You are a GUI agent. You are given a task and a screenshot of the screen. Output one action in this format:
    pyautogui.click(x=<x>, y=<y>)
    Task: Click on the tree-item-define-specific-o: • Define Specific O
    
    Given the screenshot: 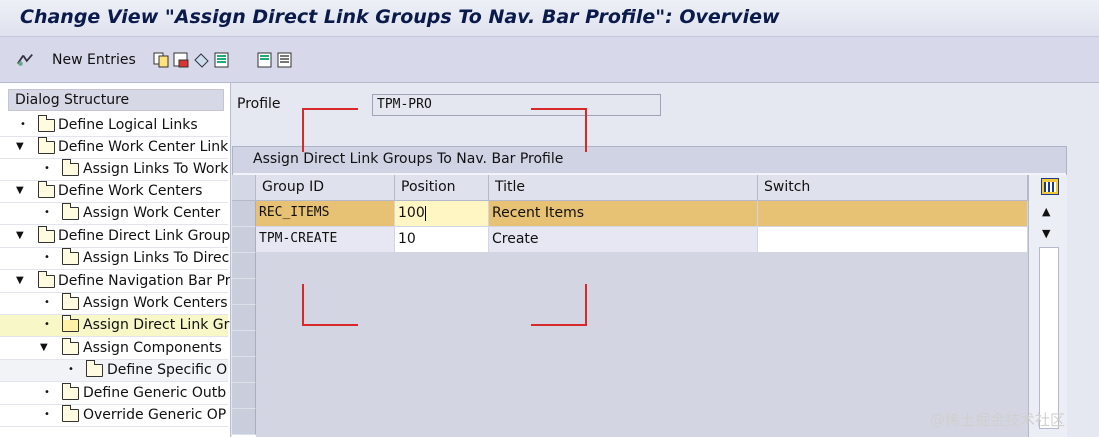 What is the action you would take?
    pyautogui.click(x=114, y=371)
    